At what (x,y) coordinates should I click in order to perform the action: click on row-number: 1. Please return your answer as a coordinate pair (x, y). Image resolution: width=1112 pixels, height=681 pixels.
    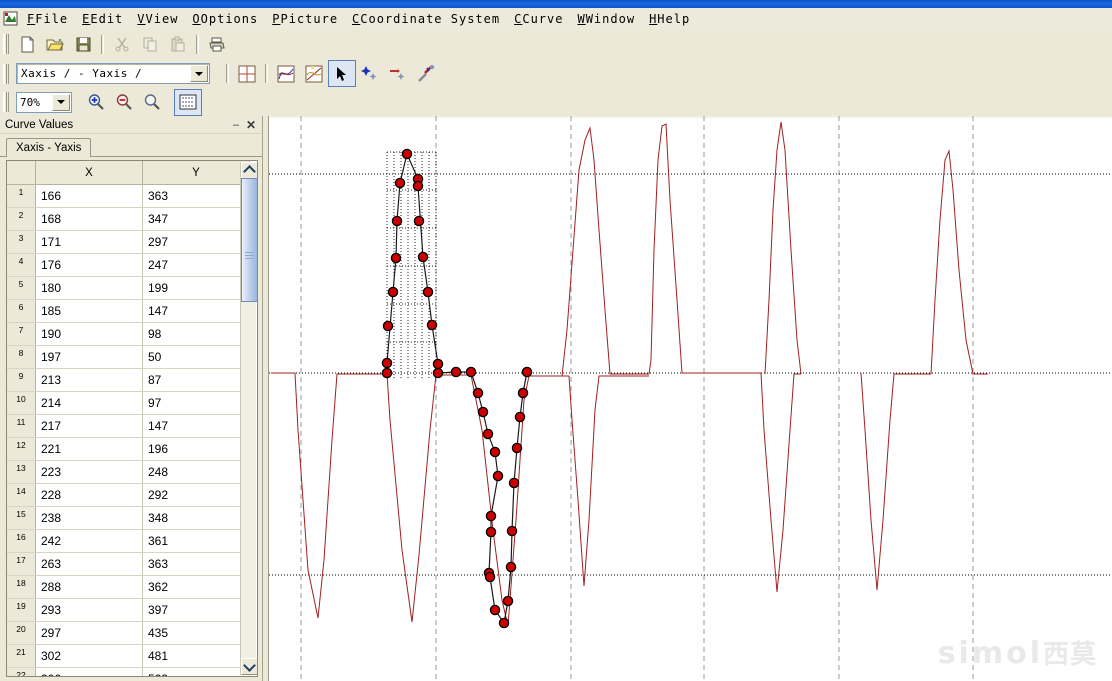
    Looking at the image, I should click on (21, 196).